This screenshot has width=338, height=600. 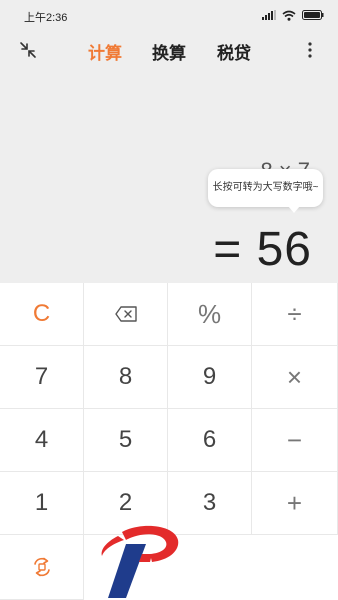 I want to click on percent-button: %, so click(x=210, y=314).